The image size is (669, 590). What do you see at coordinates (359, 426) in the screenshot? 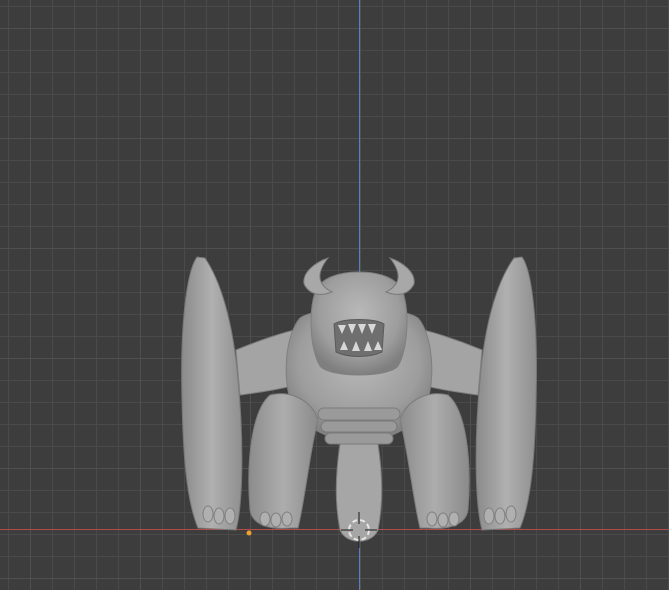
I see `abdomen` at bounding box center [359, 426].